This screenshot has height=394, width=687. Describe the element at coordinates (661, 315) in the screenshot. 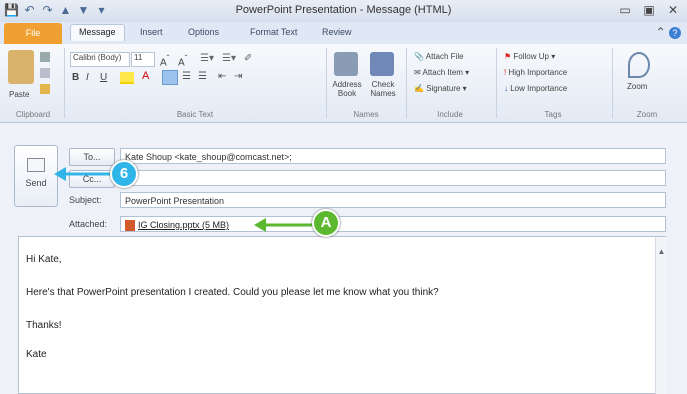

I see `scrollbar: ▲` at that location.